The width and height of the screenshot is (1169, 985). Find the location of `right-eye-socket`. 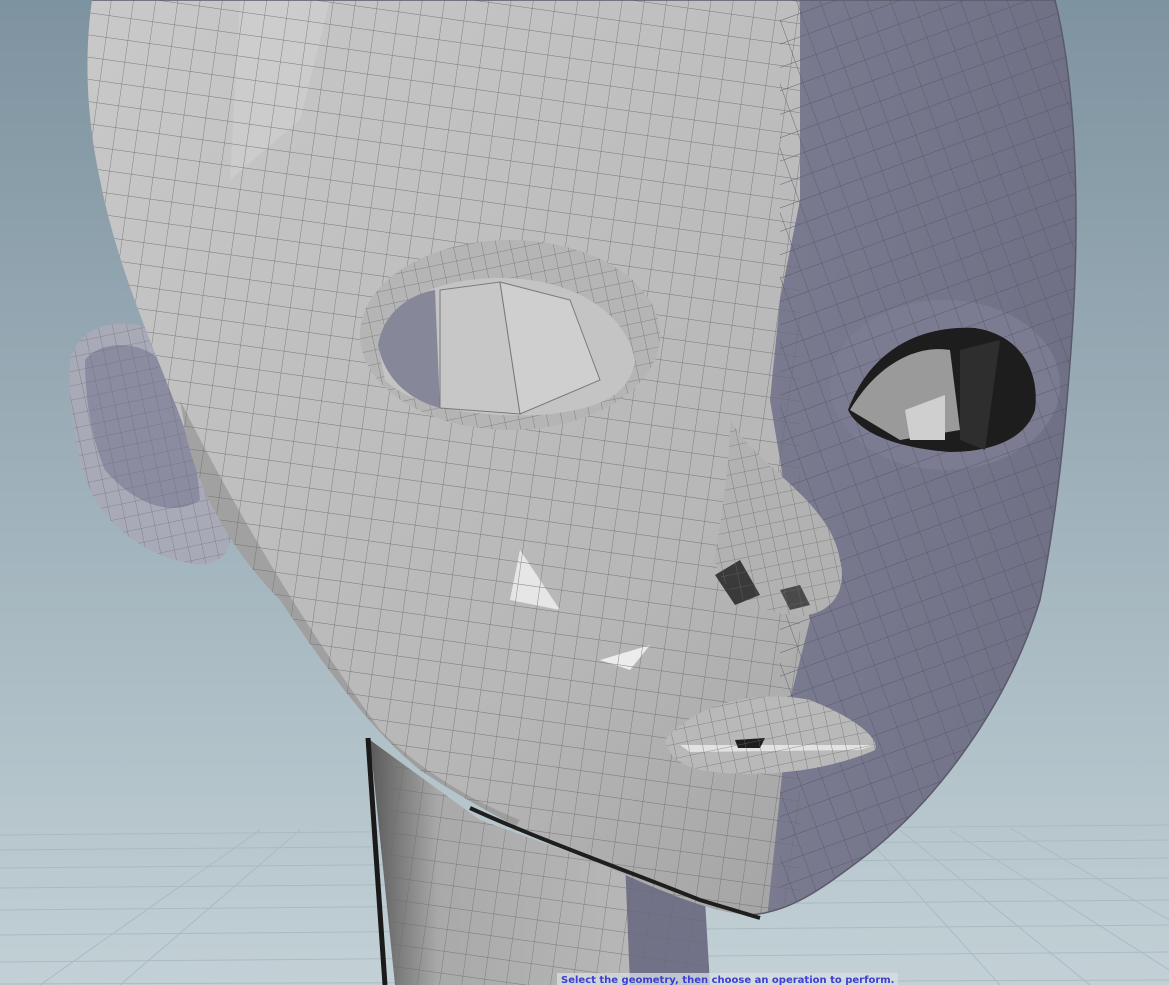

right-eye-socket is located at coordinates (945, 385).